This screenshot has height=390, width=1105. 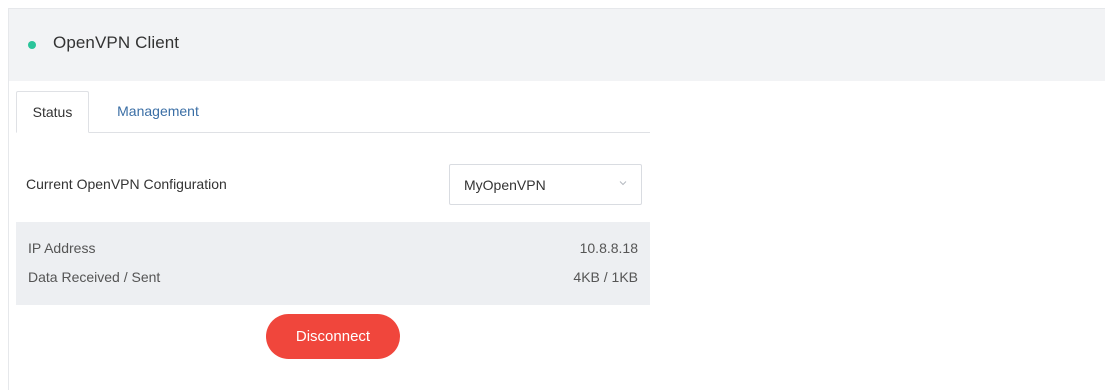 I want to click on config-label: Current OpenVPN Configuration, so click(x=126, y=184).